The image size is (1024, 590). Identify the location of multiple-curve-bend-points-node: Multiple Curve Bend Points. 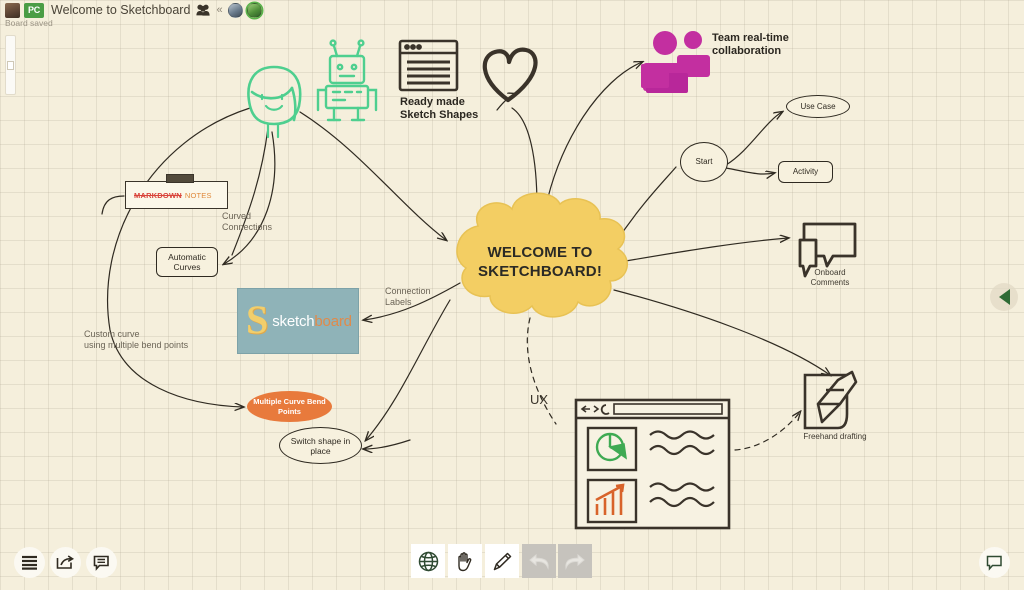
(289, 406).